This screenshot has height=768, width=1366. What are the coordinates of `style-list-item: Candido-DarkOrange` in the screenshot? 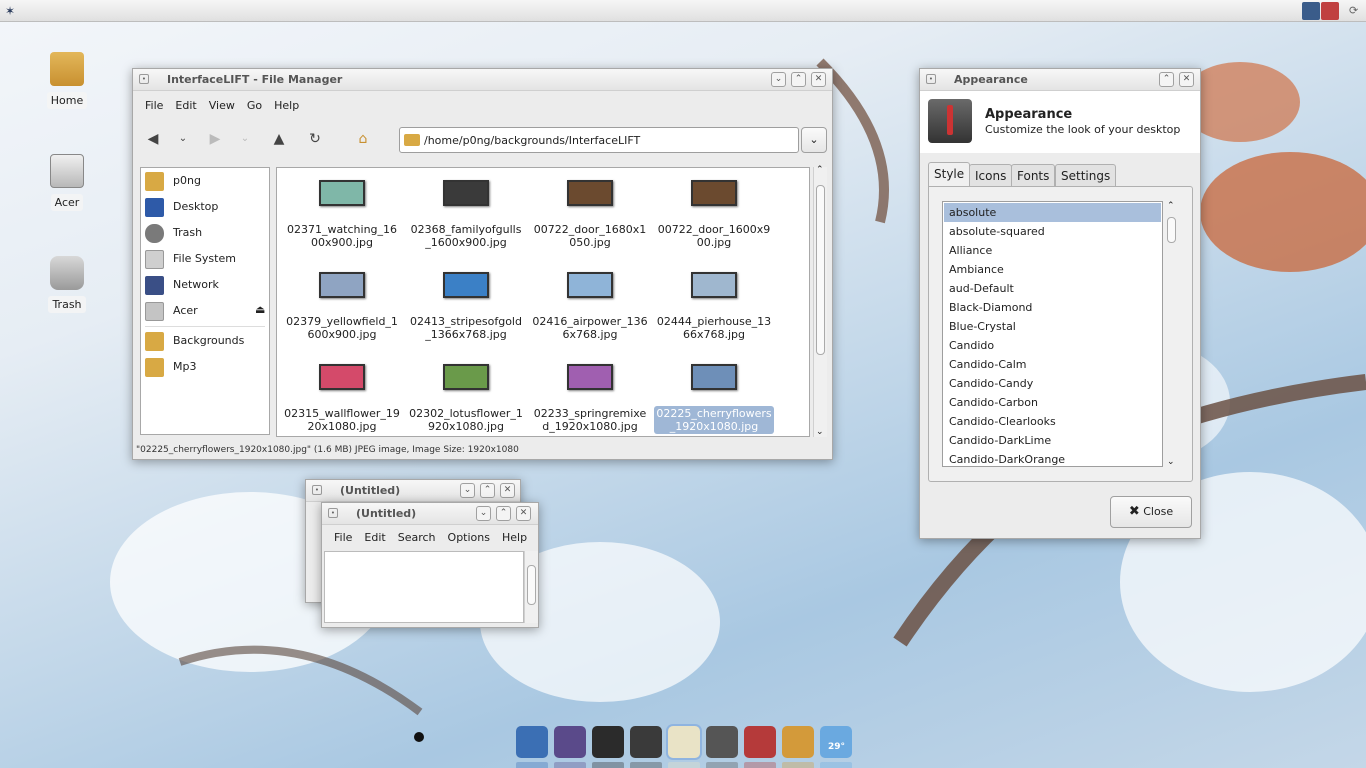 It's located at (1052, 459).